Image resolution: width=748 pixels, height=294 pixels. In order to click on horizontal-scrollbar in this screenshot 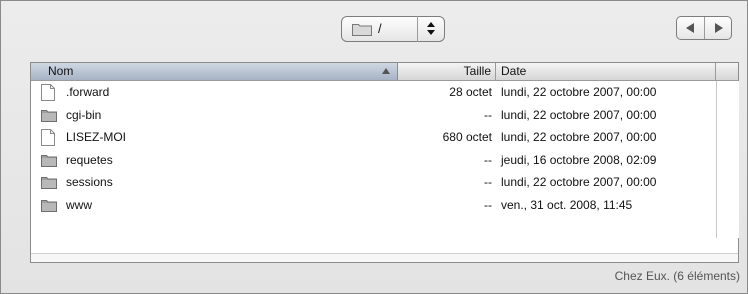, I will do `click(384, 257)`.